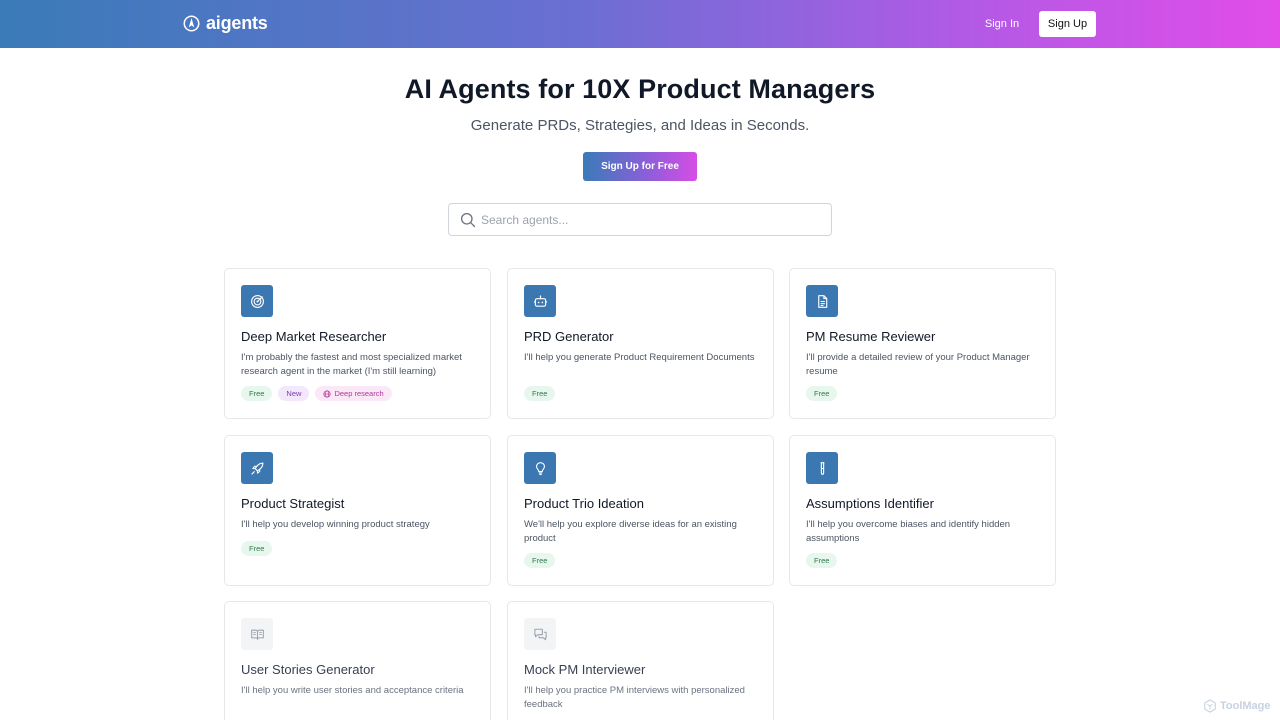 Image resolution: width=1280 pixels, height=720 pixels. What do you see at coordinates (640, 24) in the screenshot?
I see `top-nav-bar: aigents Sign In Sign Up` at bounding box center [640, 24].